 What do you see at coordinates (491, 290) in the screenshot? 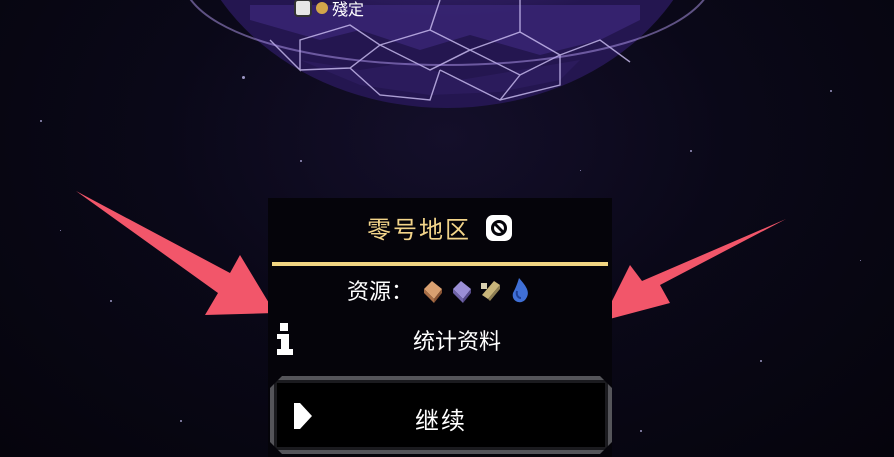
I see `scrap-icon` at bounding box center [491, 290].